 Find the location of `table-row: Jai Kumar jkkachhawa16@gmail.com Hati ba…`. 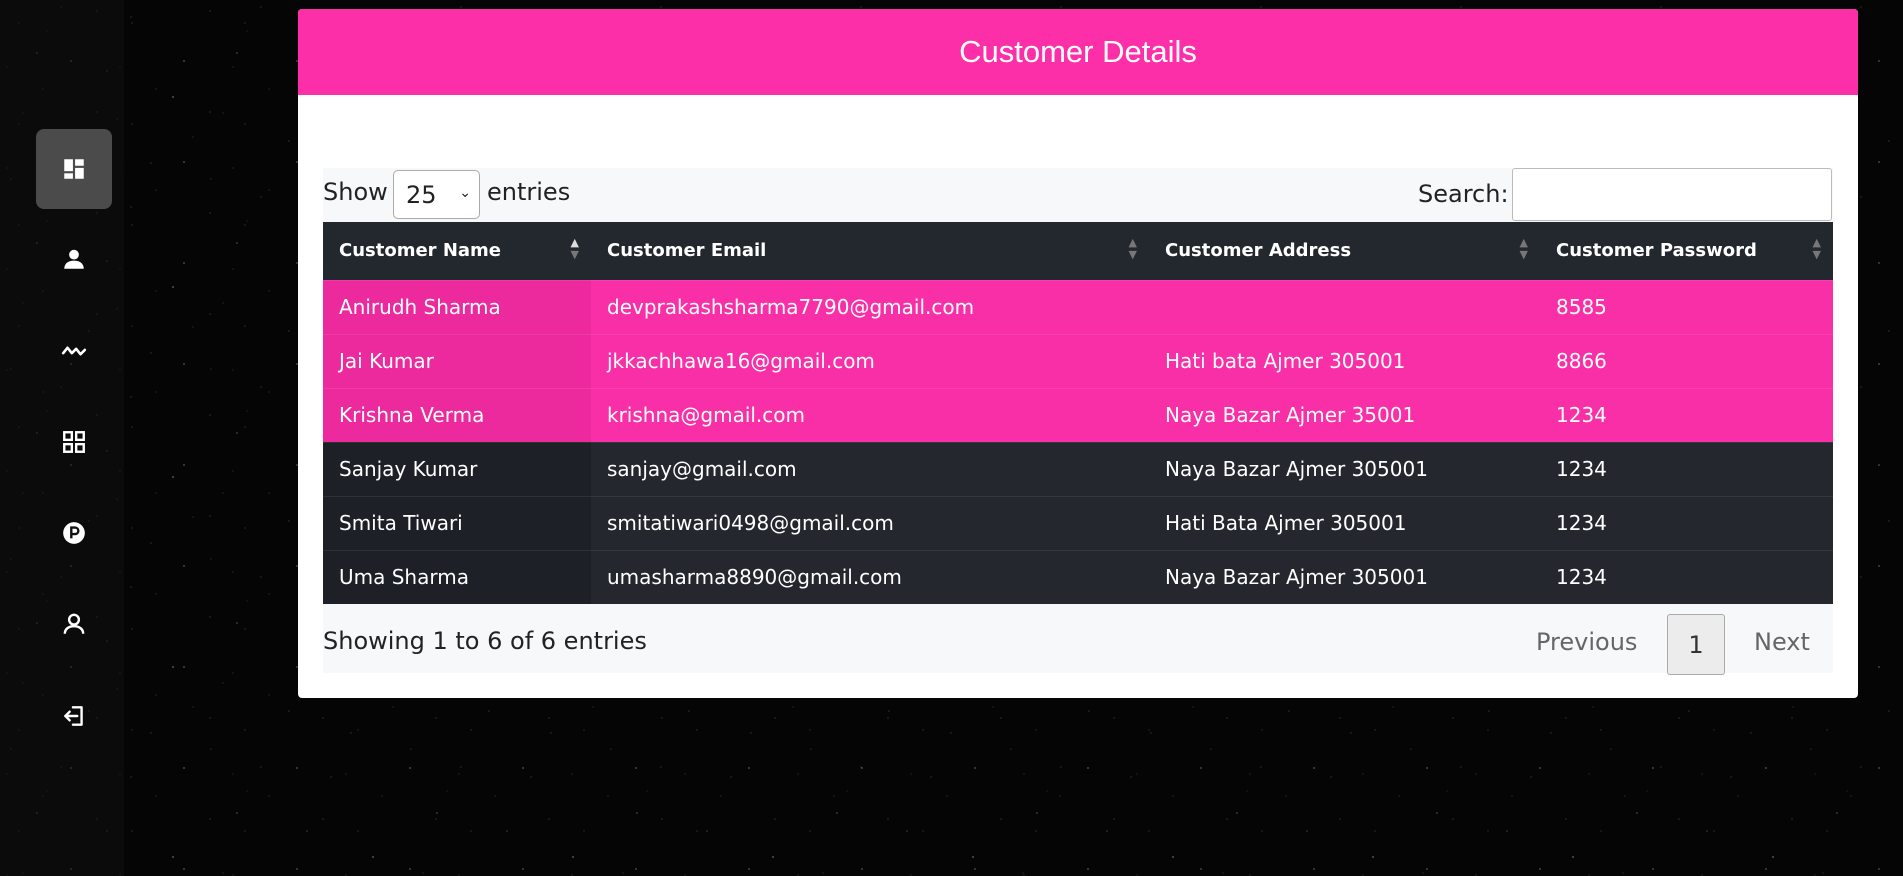

table-row: Jai Kumar jkkachhawa16@gmail.com Hati ba… is located at coordinates (1078, 360).